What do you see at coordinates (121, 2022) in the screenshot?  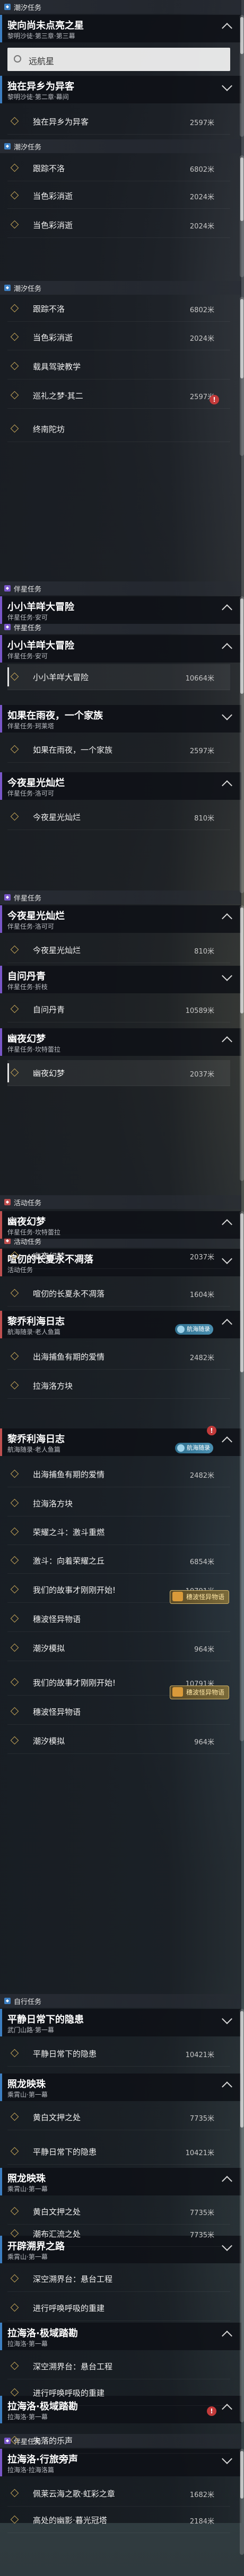 I see `quest-header: 平静日常下的隐患 武门山路·第一幕` at bounding box center [121, 2022].